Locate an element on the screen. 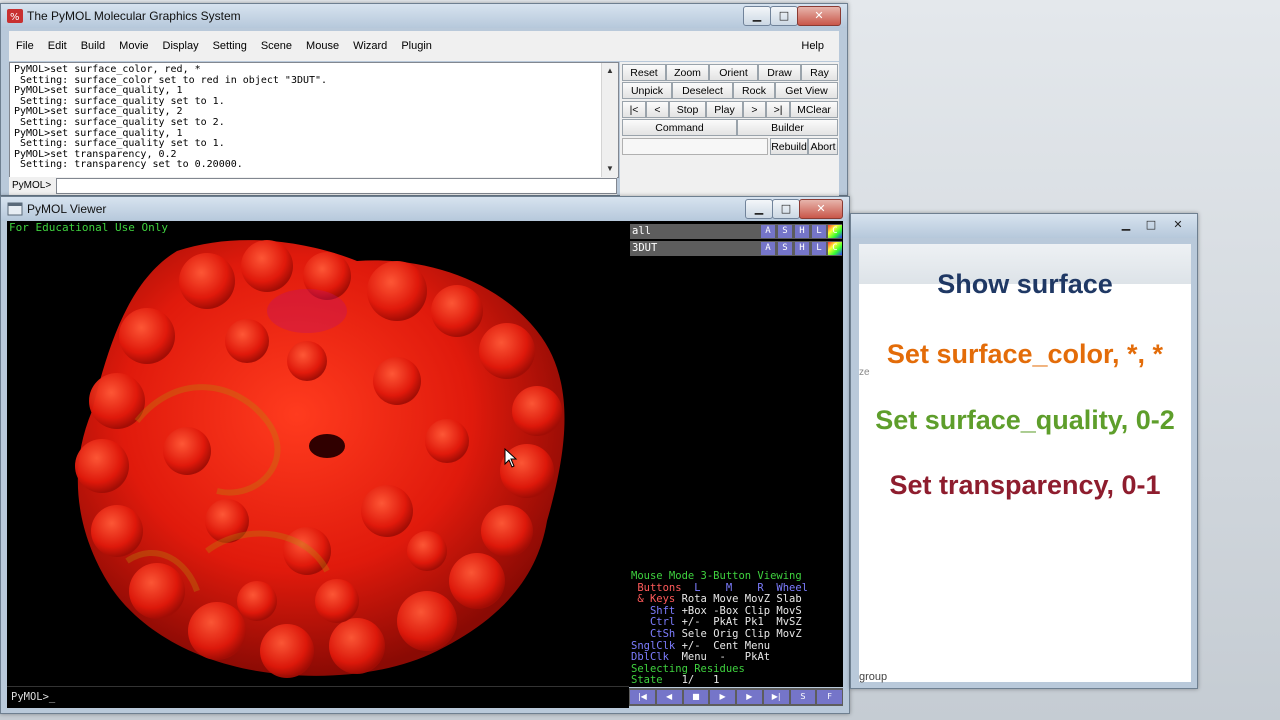 This screenshot has width=1280, height=720. menu-scene: Scene is located at coordinates (276, 46).